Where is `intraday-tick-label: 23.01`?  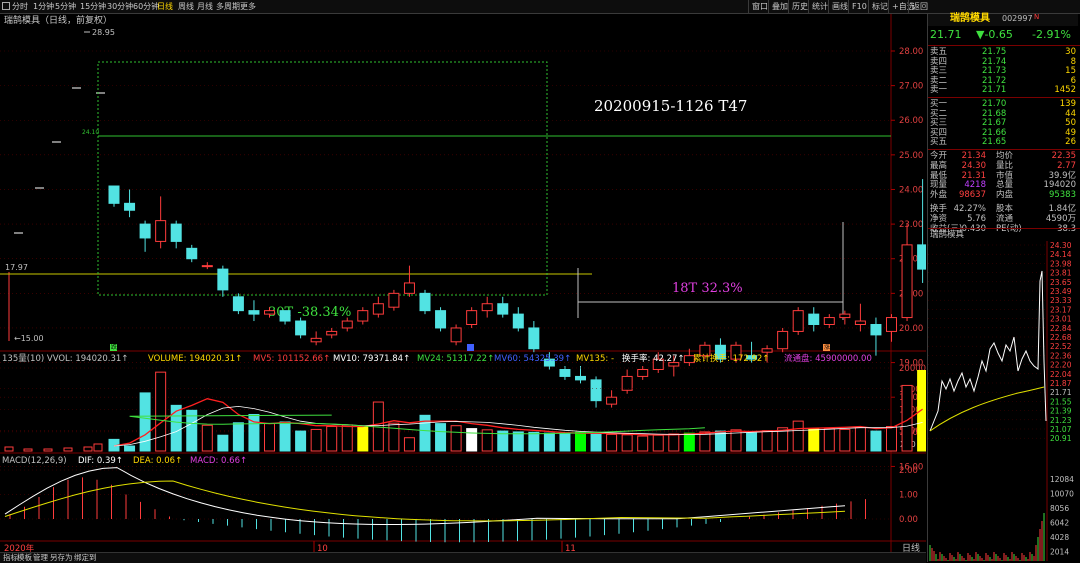 intraday-tick-label: 23.01 is located at coordinates (1061, 319).